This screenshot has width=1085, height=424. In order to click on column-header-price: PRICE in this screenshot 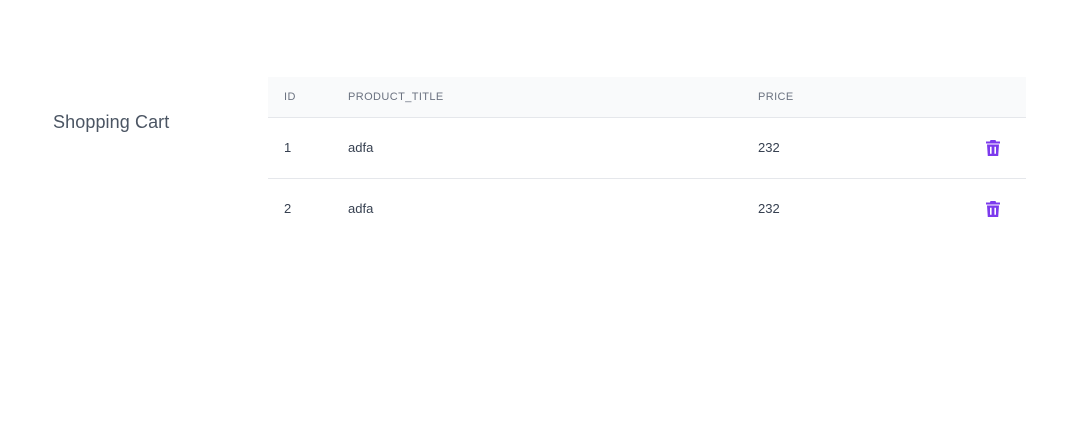, I will do `click(858, 97)`.